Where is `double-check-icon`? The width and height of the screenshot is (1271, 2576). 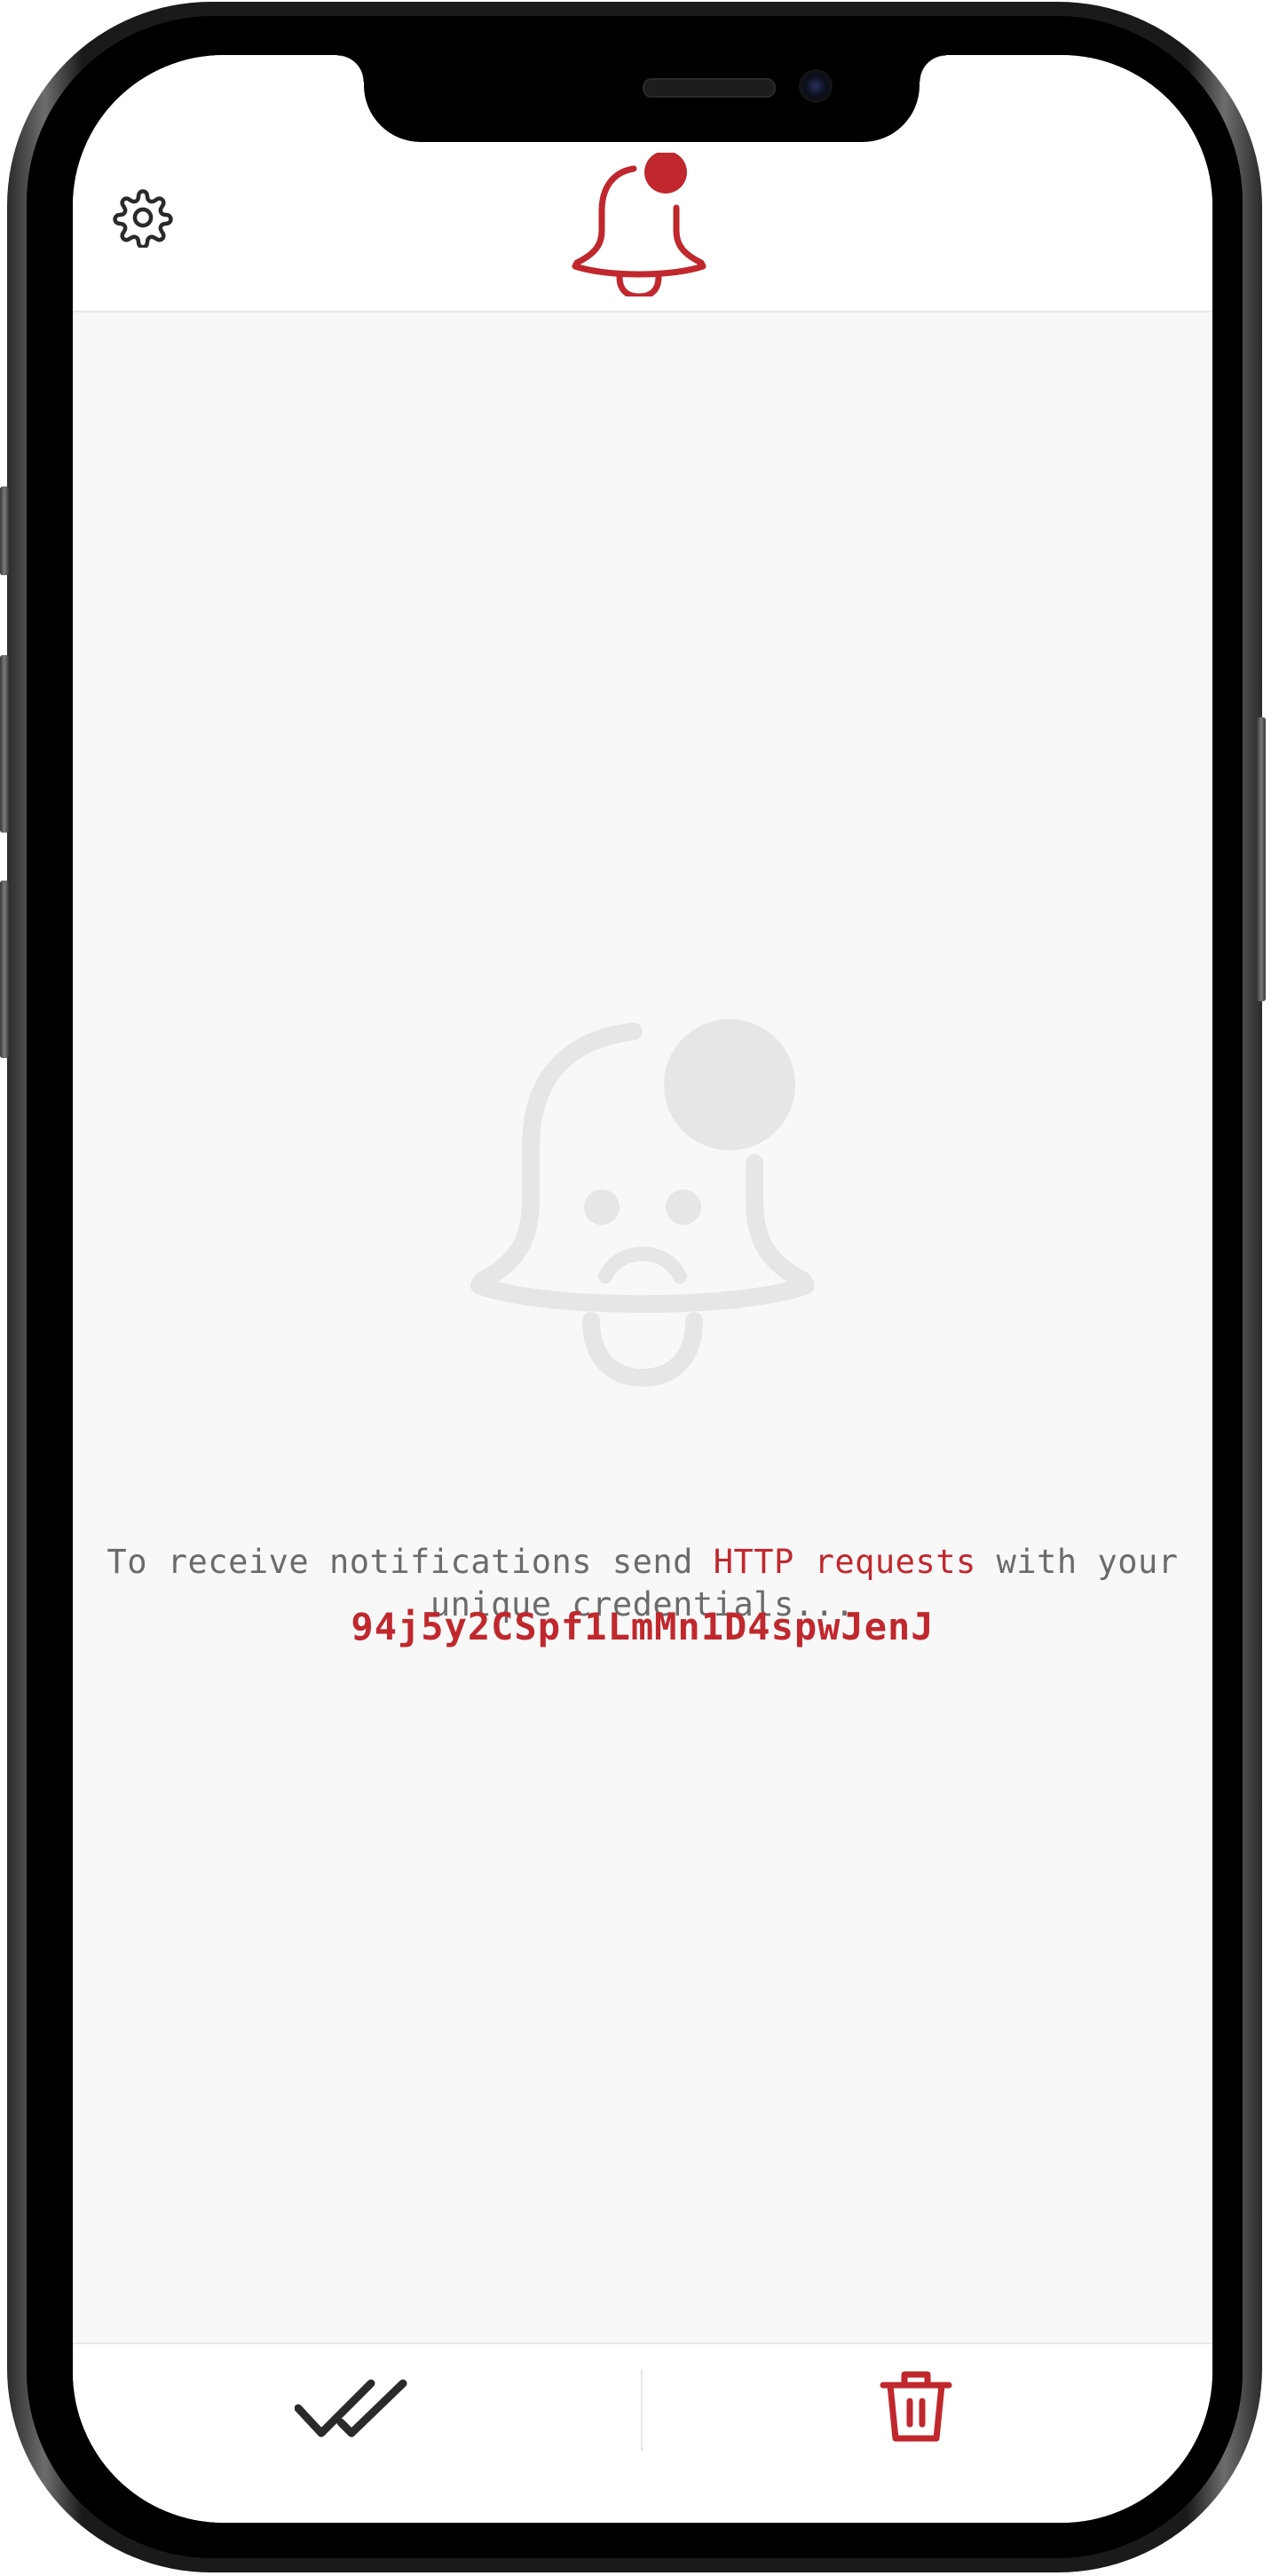 double-check-icon is located at coordinates (351, 2408).